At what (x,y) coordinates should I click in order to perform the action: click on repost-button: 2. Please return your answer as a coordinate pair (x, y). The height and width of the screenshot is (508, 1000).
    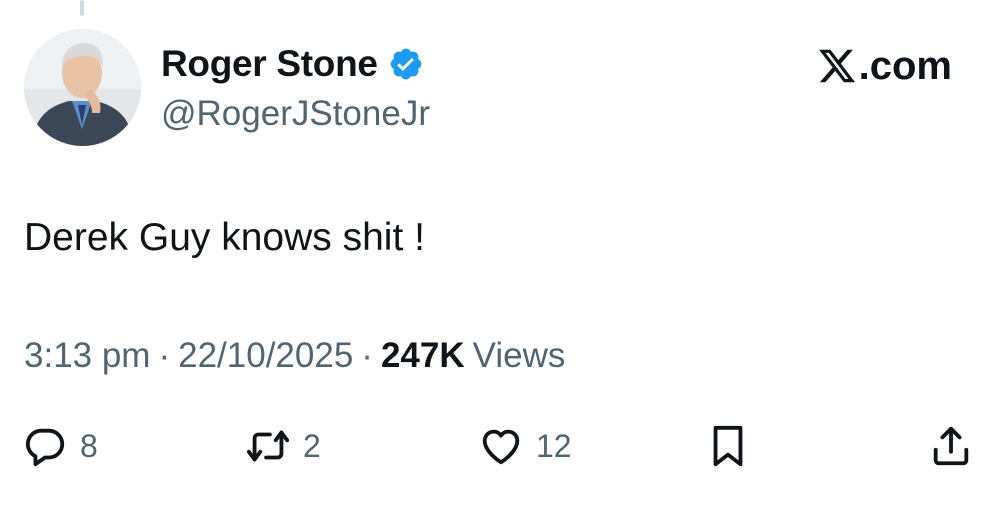
    Looking at the image, I should click on (283, 446).